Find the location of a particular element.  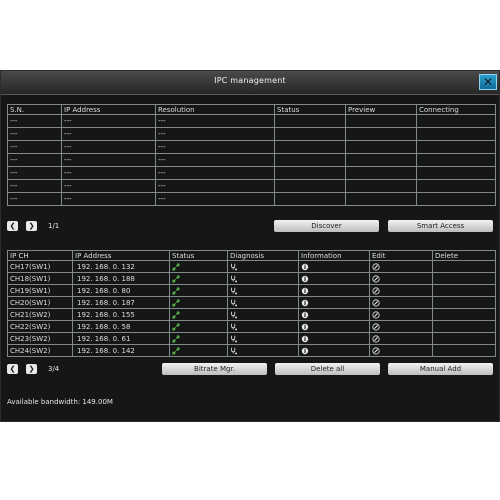

bottom-next-page-button: ❯ is located at coordinates (31, 369).